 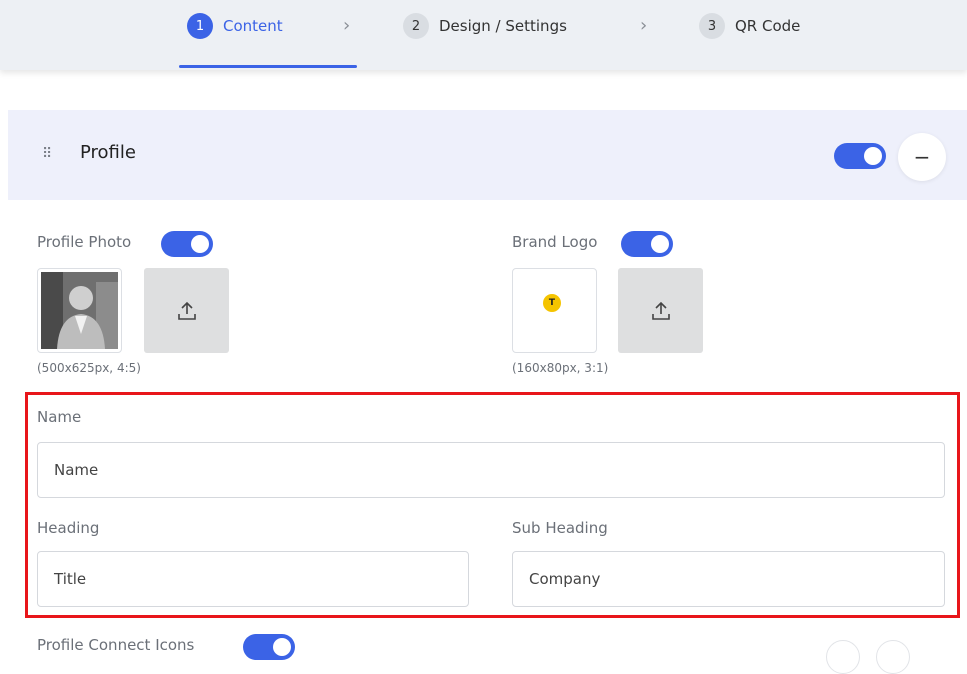 I want to click on card-title: Profile, so click(x=108, y=152).